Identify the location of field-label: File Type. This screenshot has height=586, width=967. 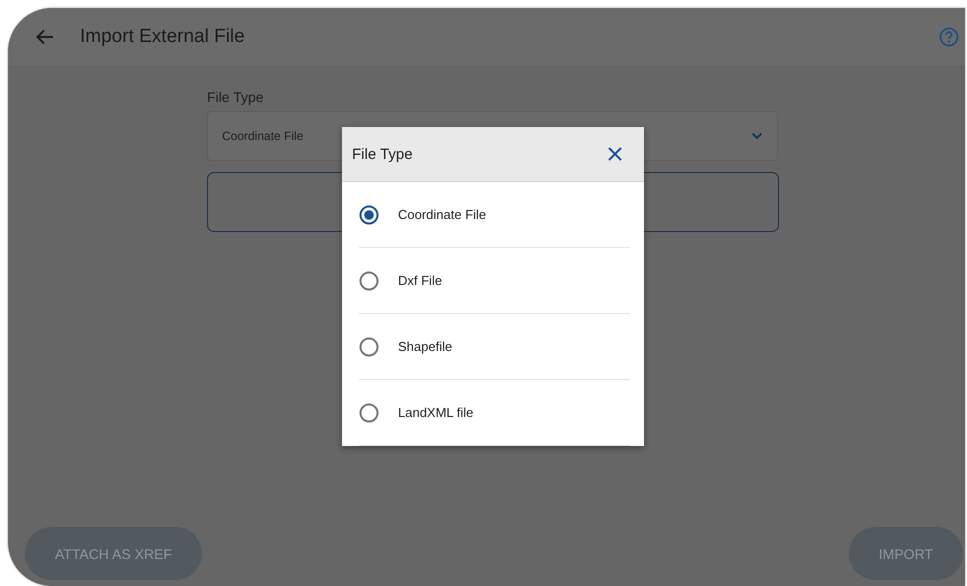
(236, 97).